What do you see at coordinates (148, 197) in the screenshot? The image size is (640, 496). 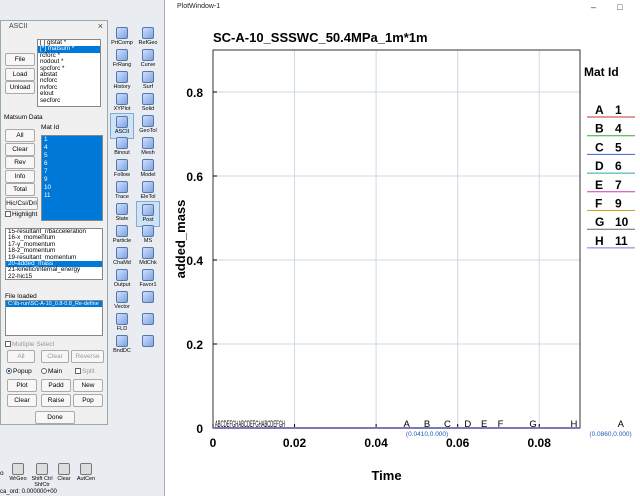 I see `tool-label: EleTol` at bounding box center [148, 197].